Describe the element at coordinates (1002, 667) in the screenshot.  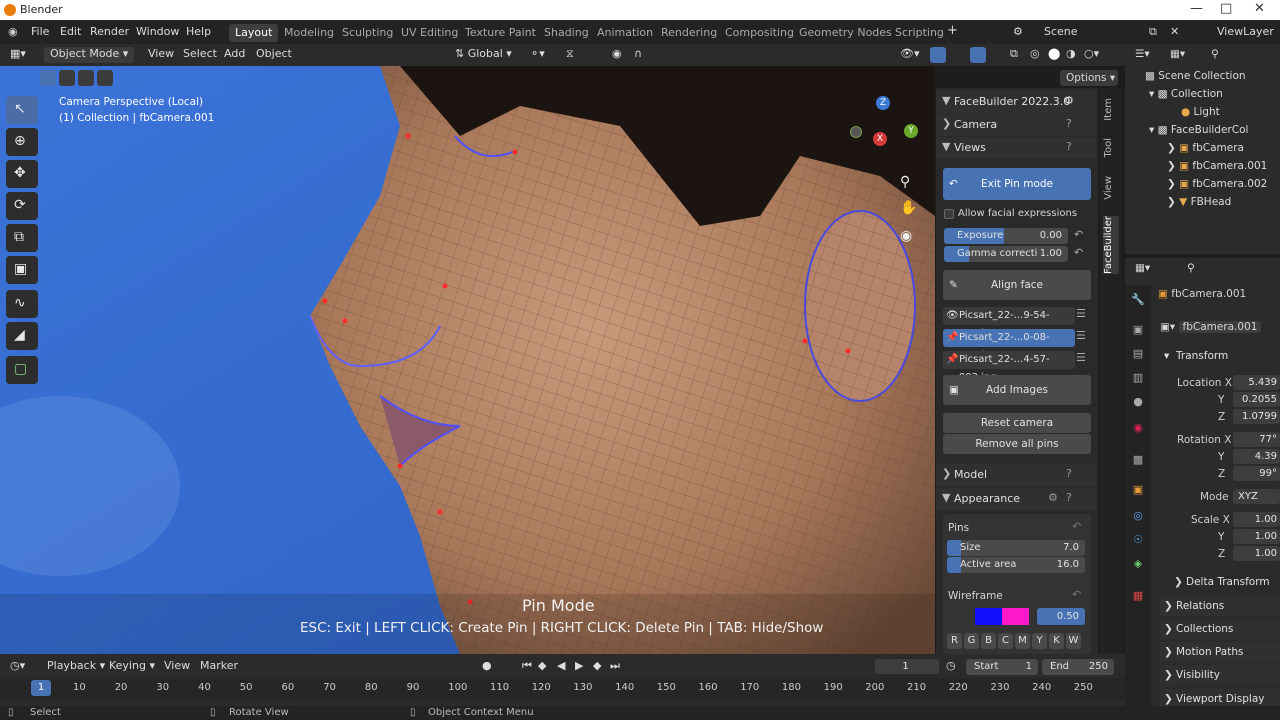
I see `start-frame-field: Start 1` at that location.